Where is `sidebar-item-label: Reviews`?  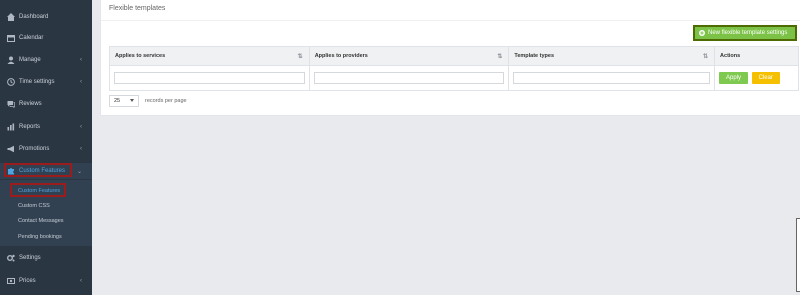 sidebar-item-label: Reviews is located at coordinates (30, 104).